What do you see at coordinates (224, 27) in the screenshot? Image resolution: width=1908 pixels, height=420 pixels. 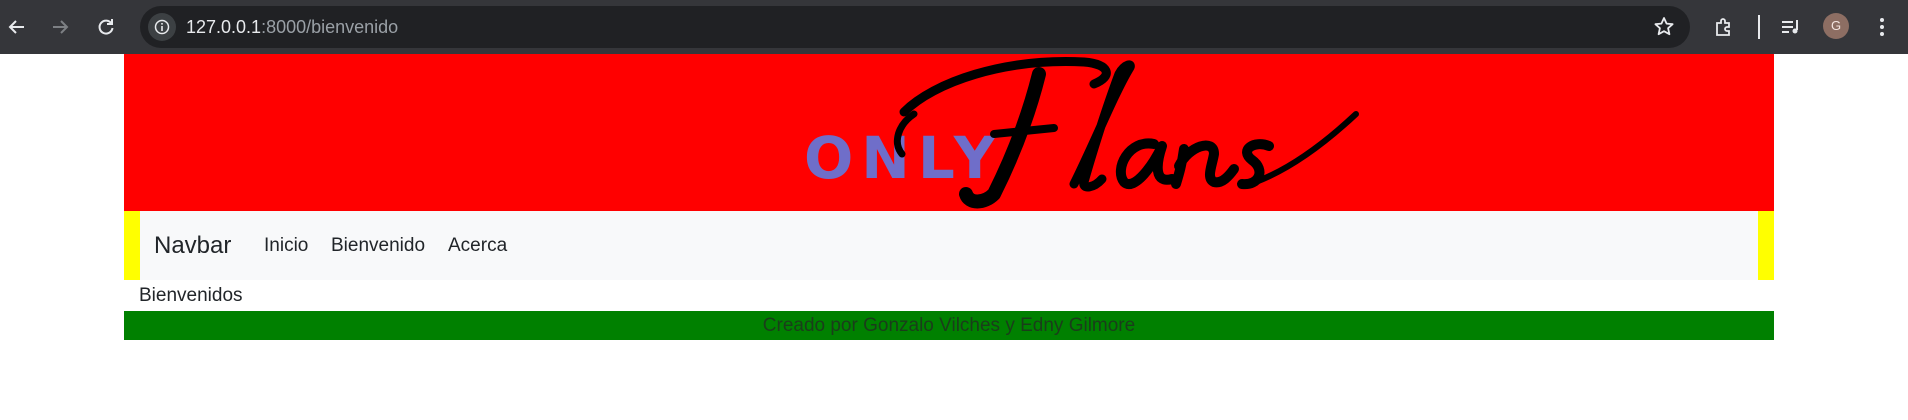 I see `url-host: 127.0.0.1` at bounding box center [224, 27].